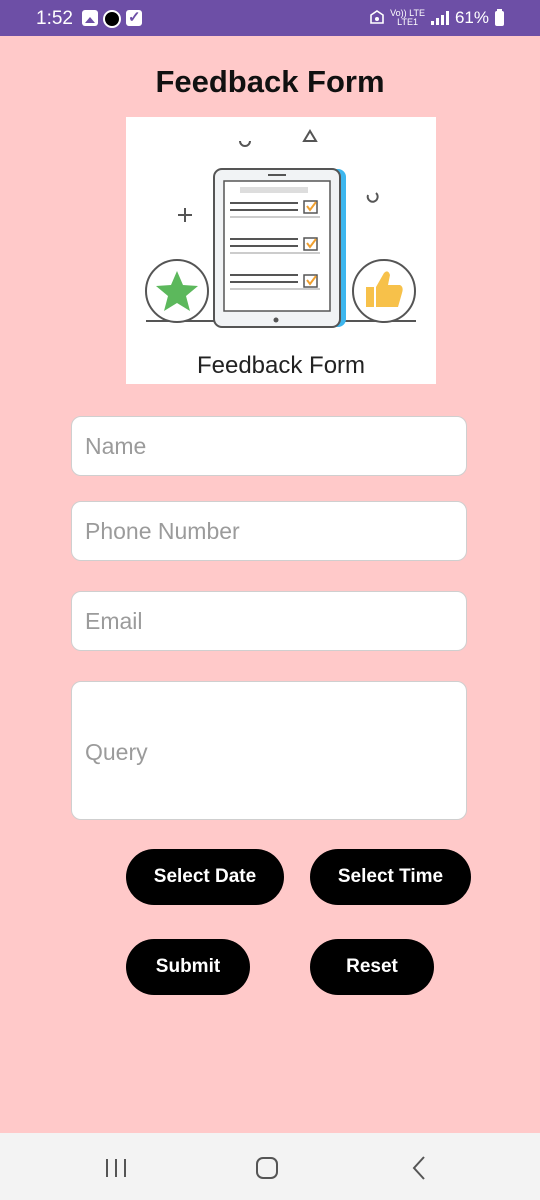  Describe the element at coordinates (269, 750) in the screenshot. I see `query-field` at that location.